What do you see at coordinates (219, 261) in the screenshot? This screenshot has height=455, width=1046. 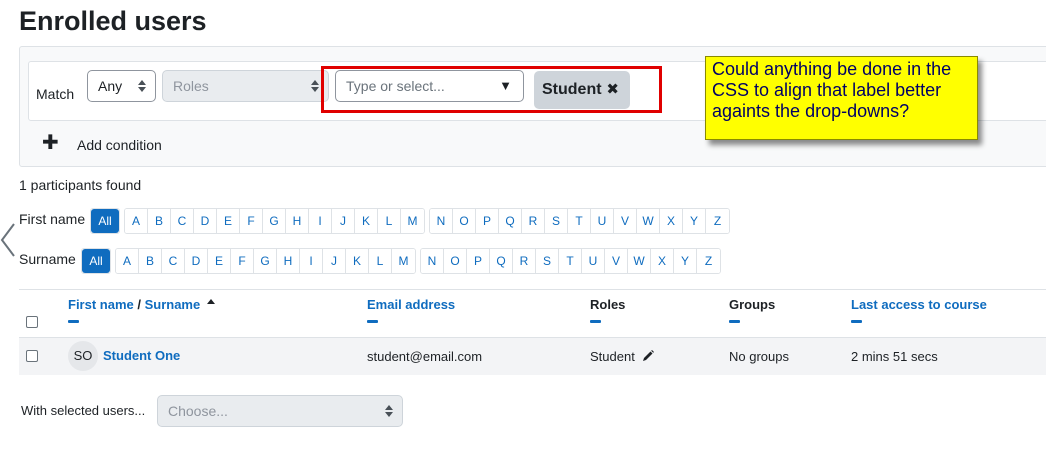 I see `surname-initial-letter: E` at bounding box center [219, 261].